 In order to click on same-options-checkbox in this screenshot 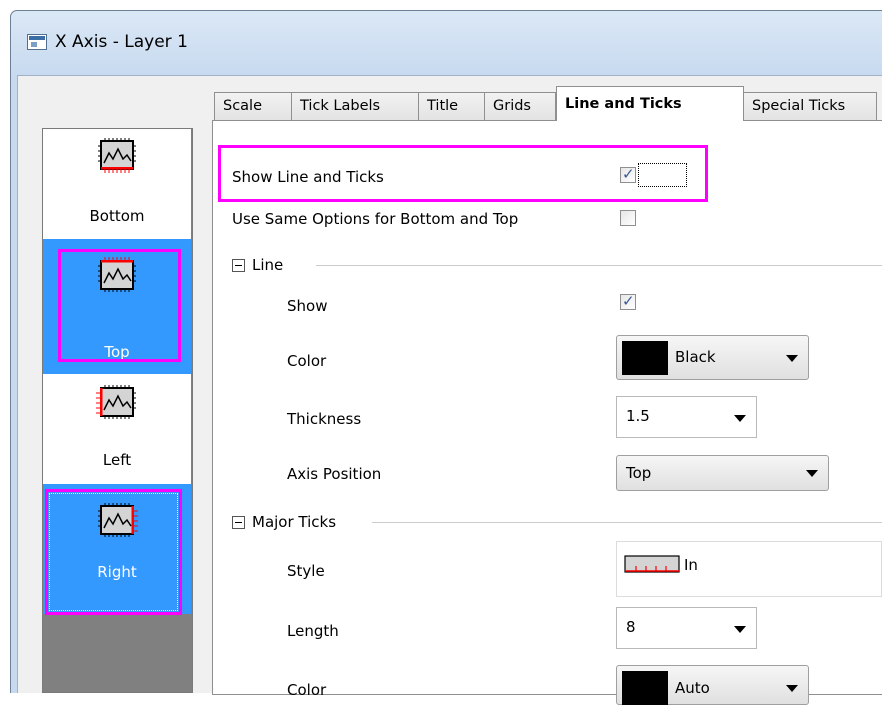, I will do `click(628, 218)`.